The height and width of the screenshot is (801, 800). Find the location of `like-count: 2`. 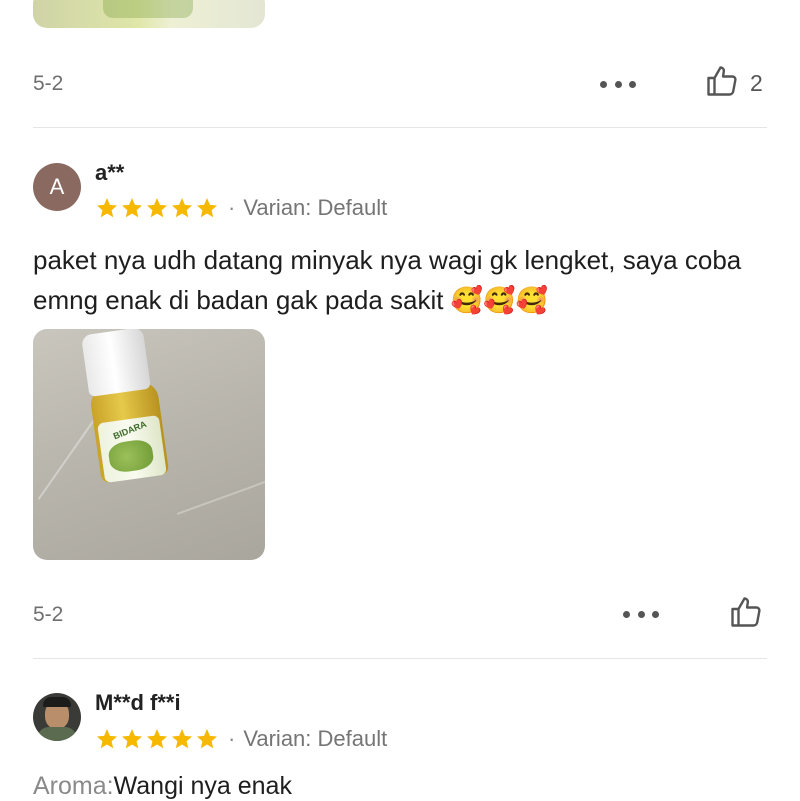

like-count: 2 is located at coordinates (756, 83).